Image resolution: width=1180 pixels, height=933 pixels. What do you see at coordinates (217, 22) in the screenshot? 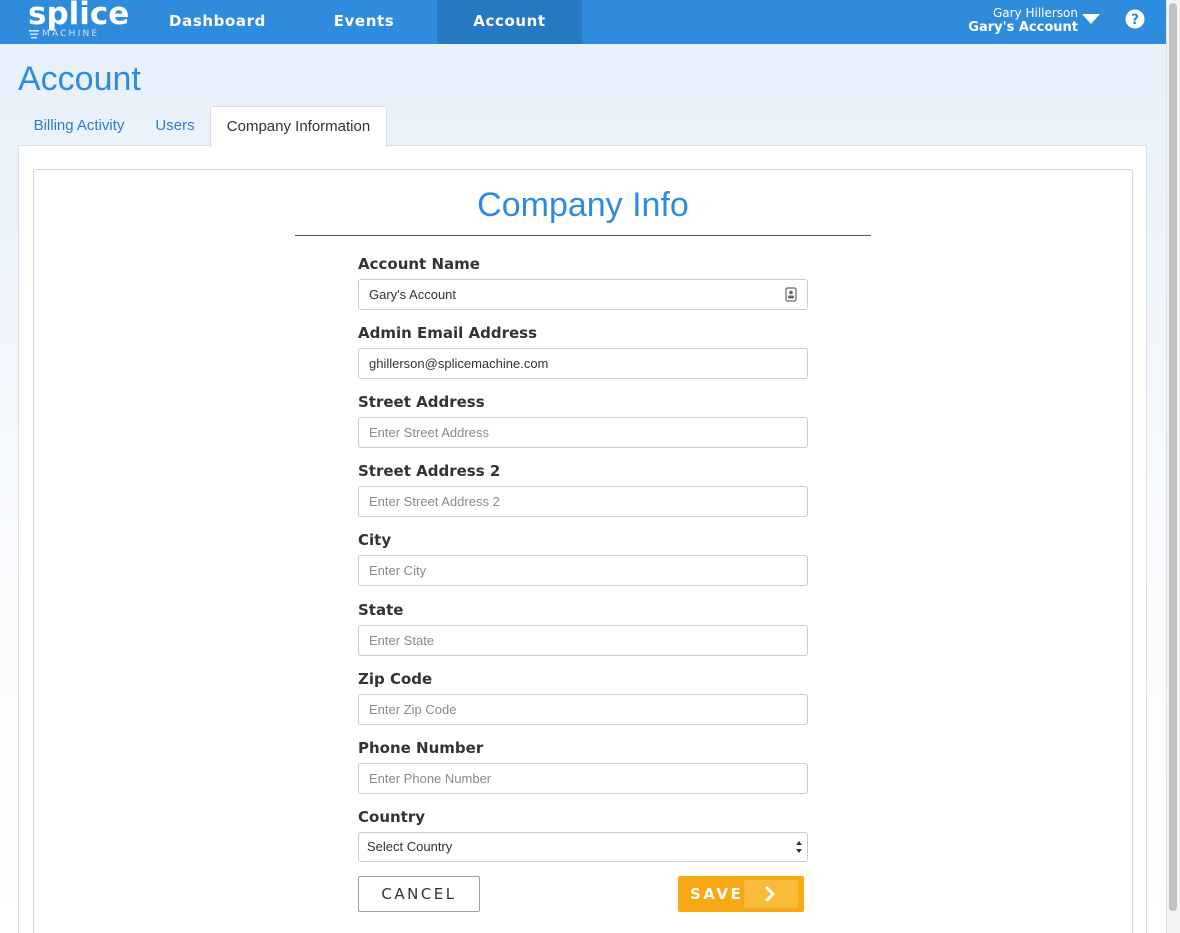
I see `nav-dashboard: Dashboard` at bounding box center [217, 22].